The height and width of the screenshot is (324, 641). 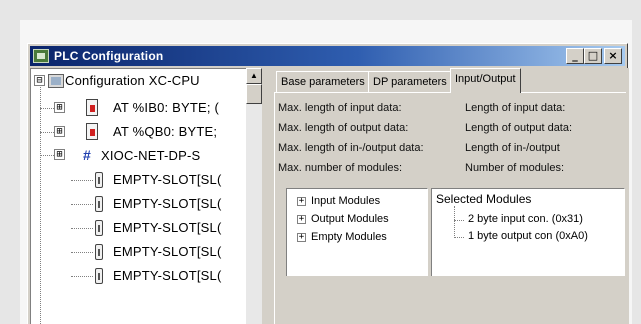 I want to click on scroll-thumb, so click(x=254, y=94).